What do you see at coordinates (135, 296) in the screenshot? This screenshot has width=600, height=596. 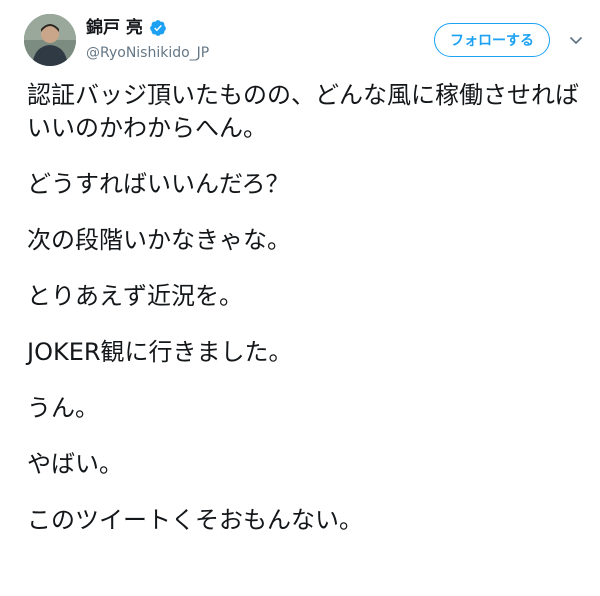 I see `tweet-paragraph: とりあえず近況を。` at bounding box center [135, 296].